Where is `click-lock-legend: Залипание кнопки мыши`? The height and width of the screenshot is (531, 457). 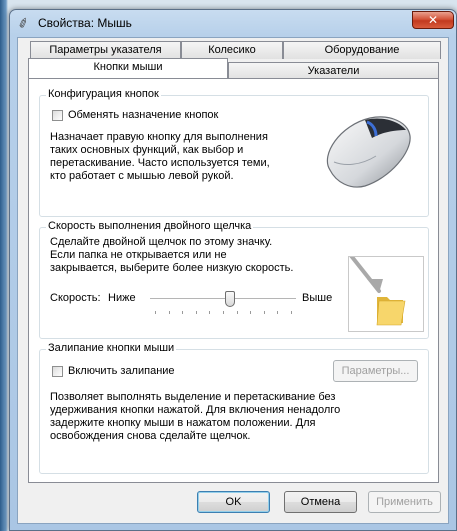 click-lock-legend: Залипание кнопки мыши is located at coordinates (111, 348).